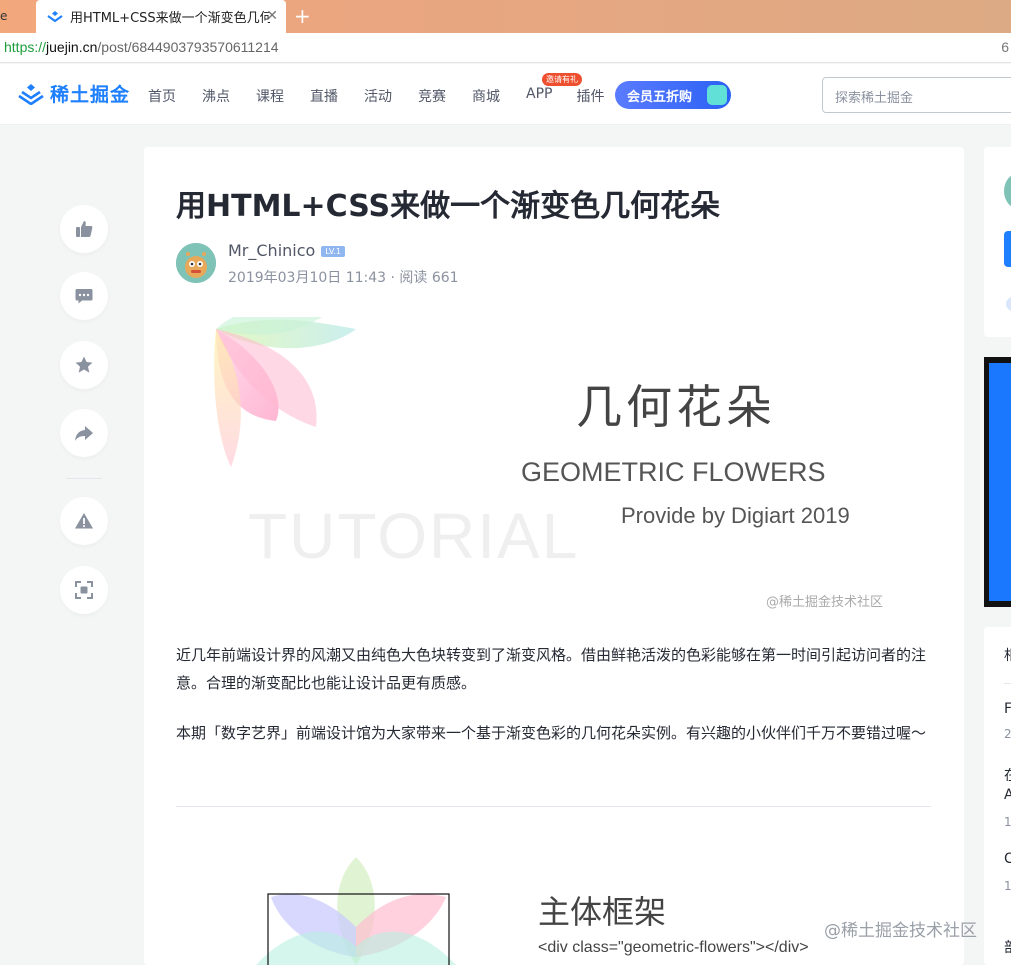 The height and width of the screenshot is (965, 1011). I want to click on author-level-badge: LV.1, so click(333, 251).